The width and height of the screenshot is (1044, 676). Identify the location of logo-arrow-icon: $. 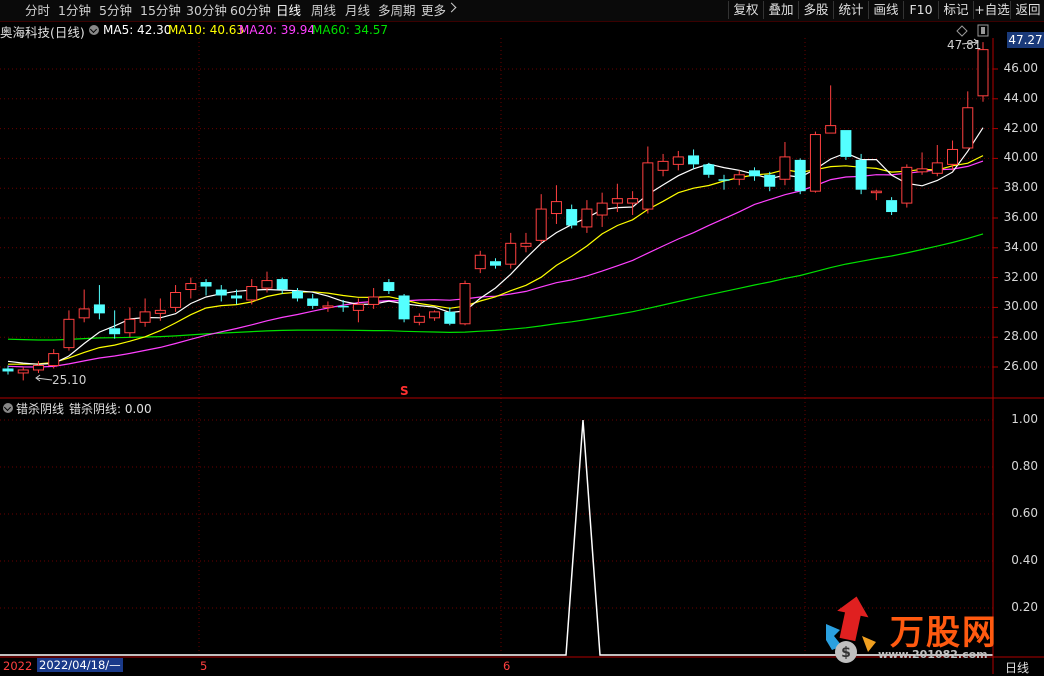
(851, 629).